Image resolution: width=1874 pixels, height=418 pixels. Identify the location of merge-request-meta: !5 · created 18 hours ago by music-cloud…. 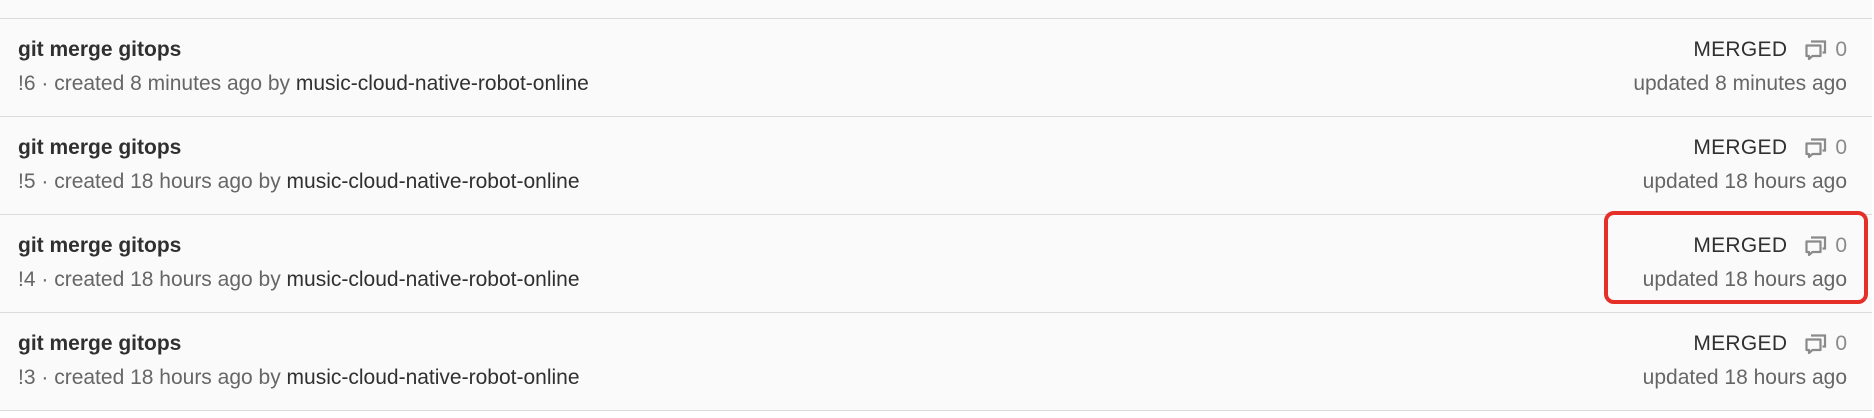
(299, 182).